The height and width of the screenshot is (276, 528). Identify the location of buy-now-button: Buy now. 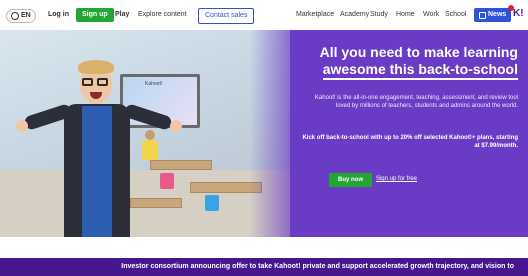
(350, 180).